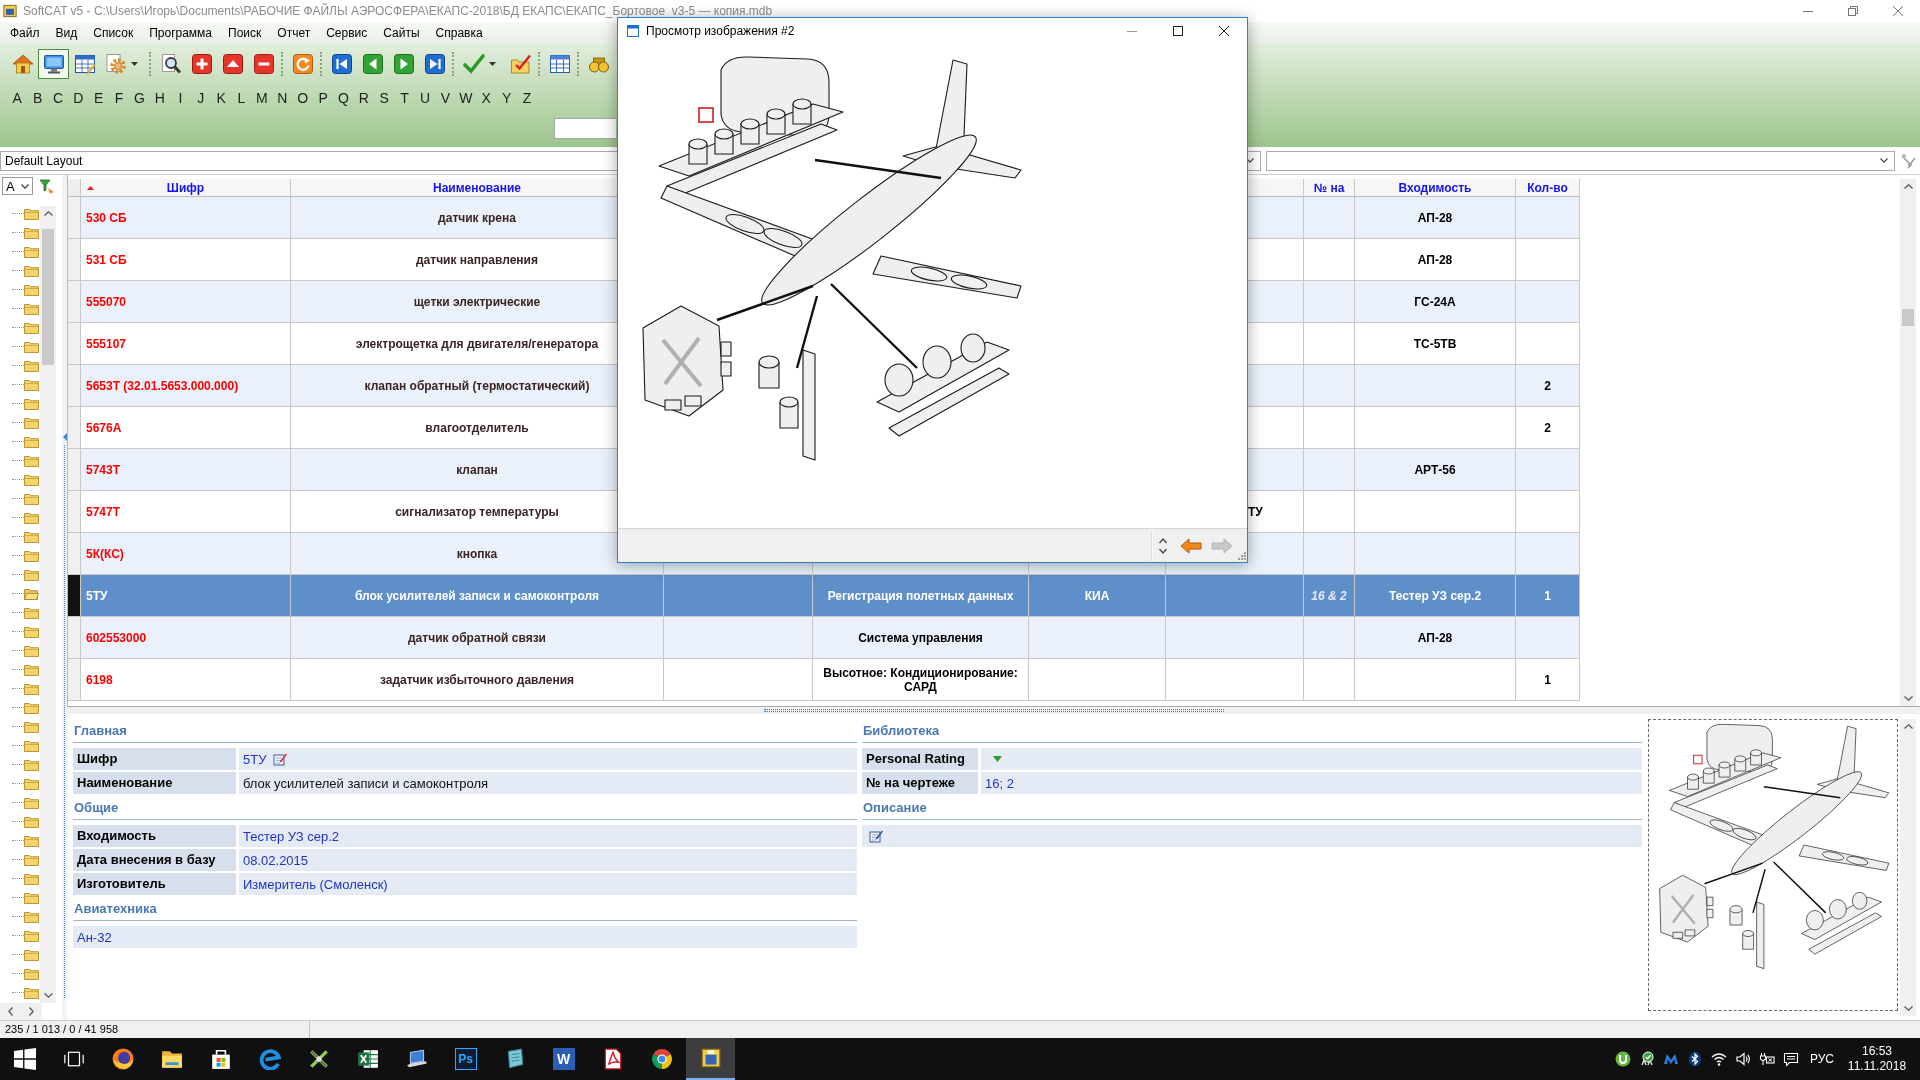  Describe the element at coordinates (262, 98) in the screenshot. I see `letter-link: M` at that location.